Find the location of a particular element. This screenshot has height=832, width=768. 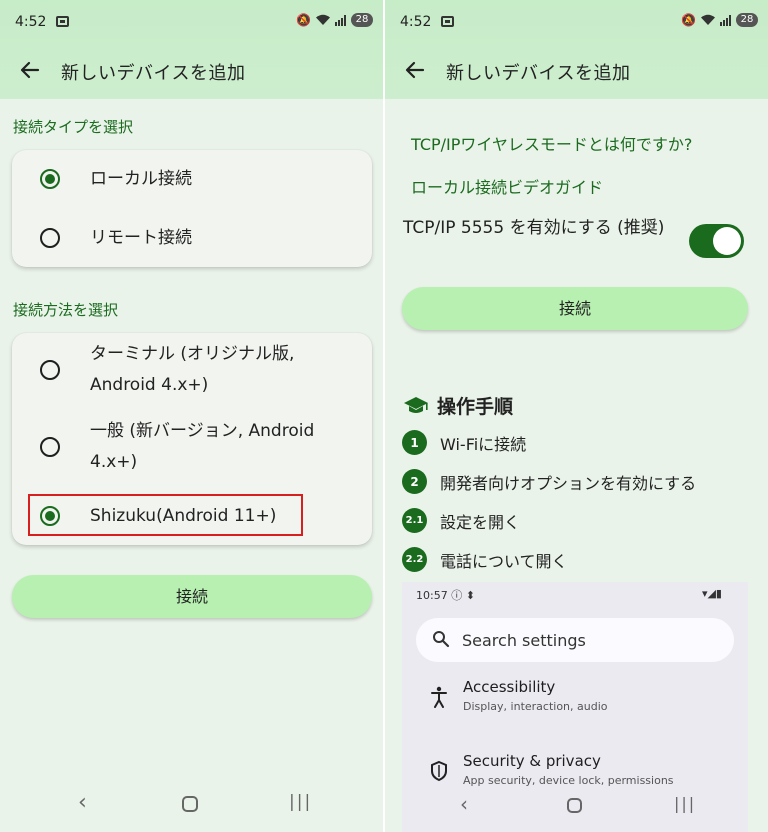

connection-type-label: 接続タイプを選択 is located at coordinates (73, 127).